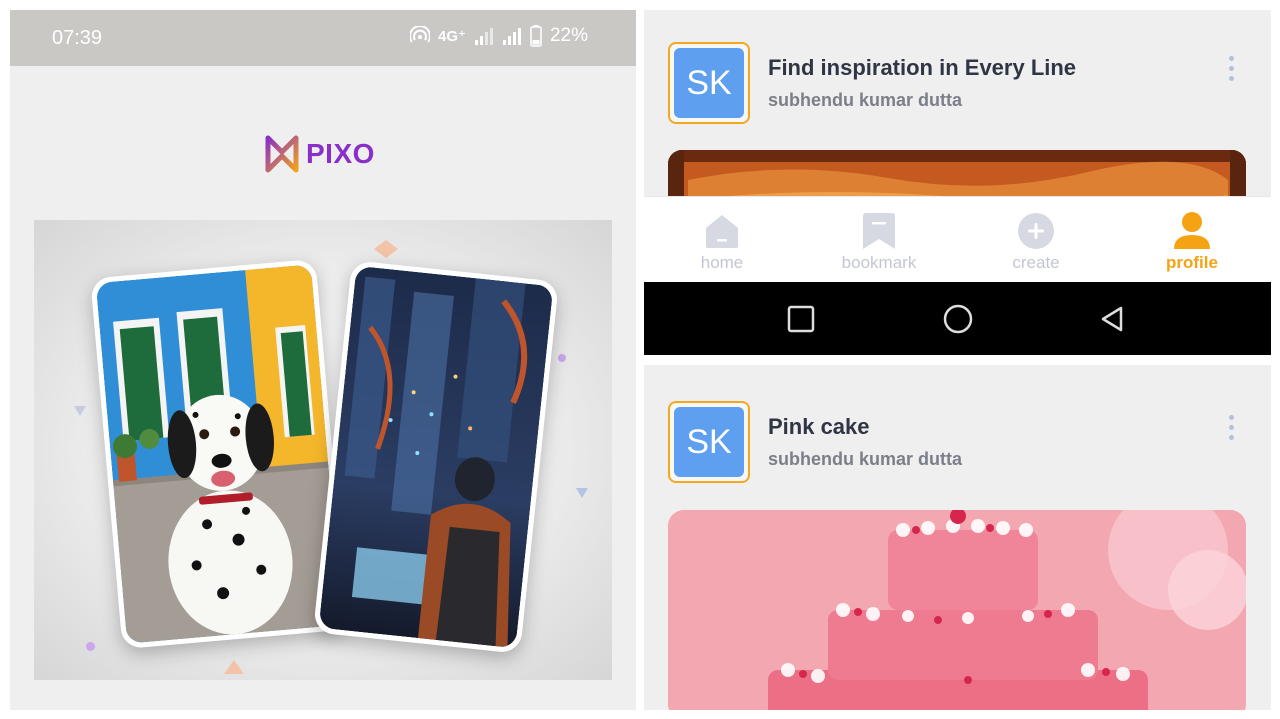  I want to click on nav-create: create, so click(1036, 240).